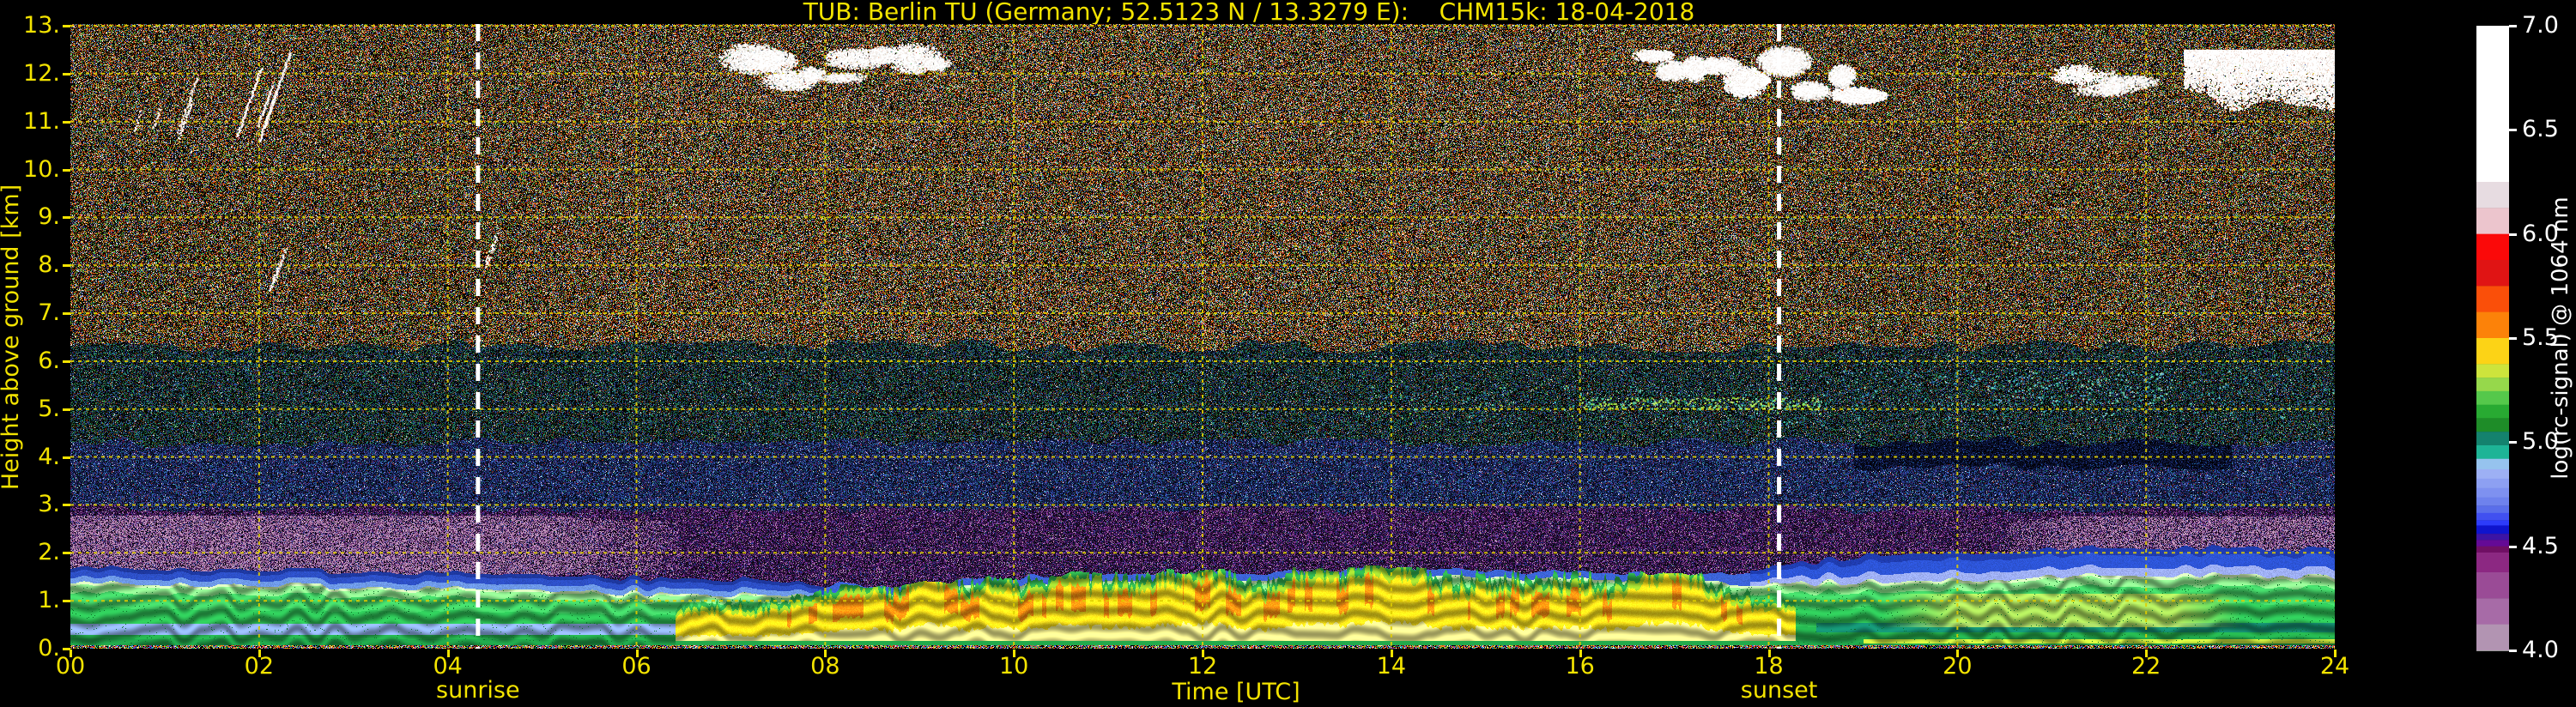 Image resolution: width=2576 pixels, height=707 pixels. Describe the element at coordinates (1958, 666) in the screenshot. I see `x-tick-label: 20` at that location.